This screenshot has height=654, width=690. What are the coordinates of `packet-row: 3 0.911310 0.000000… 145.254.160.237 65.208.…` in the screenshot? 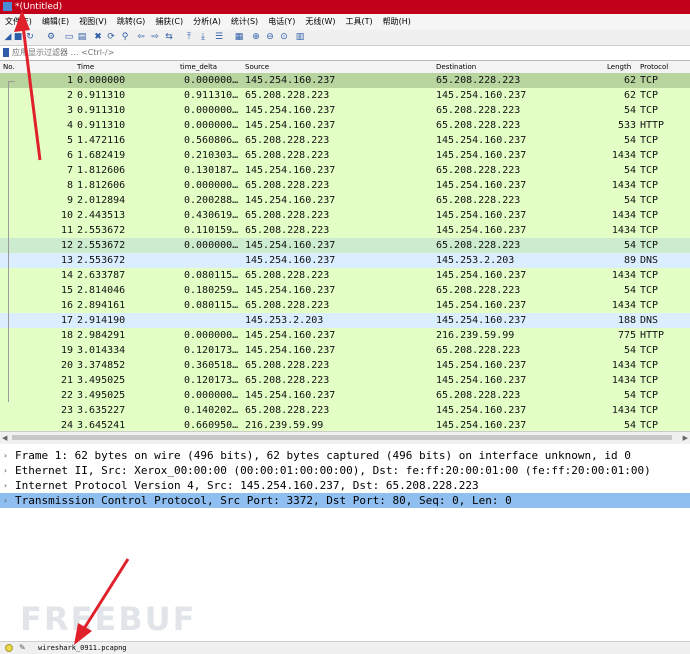 It's located at (345, 110).